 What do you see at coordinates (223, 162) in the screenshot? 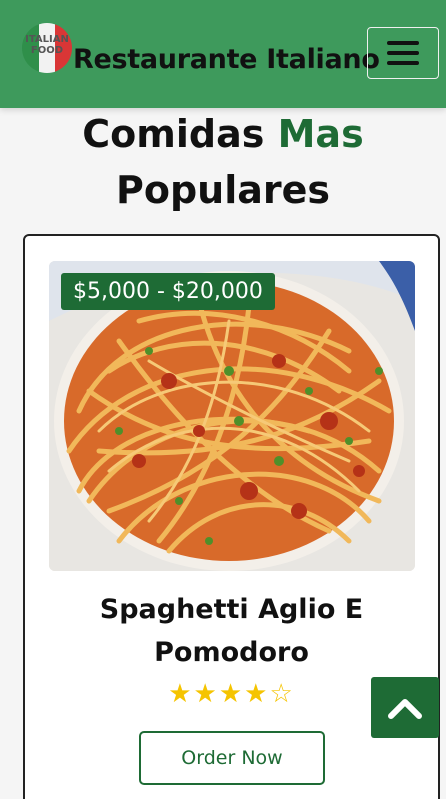
I see `section-title: Comidas Mas Populares` at bounding box center [223, 162].